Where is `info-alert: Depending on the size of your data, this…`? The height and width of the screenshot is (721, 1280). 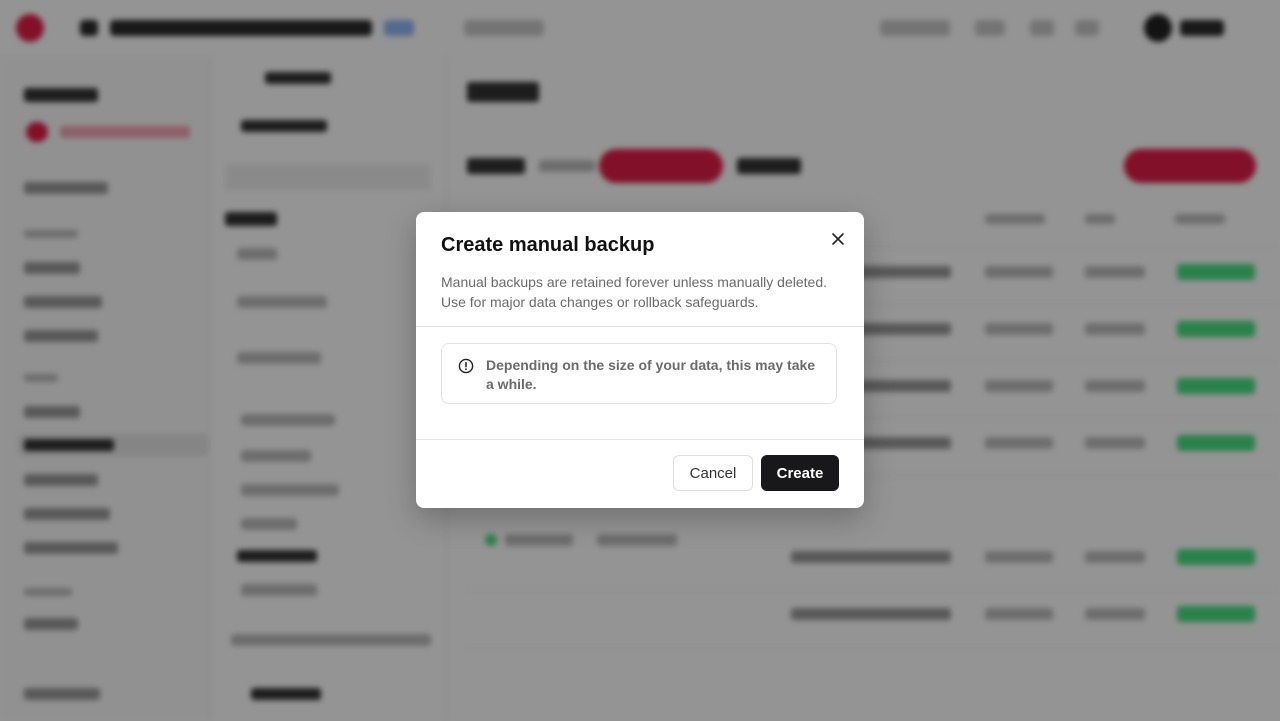 info-alert: Depending on the size of your data, this… is located at coordinates (639, 373).